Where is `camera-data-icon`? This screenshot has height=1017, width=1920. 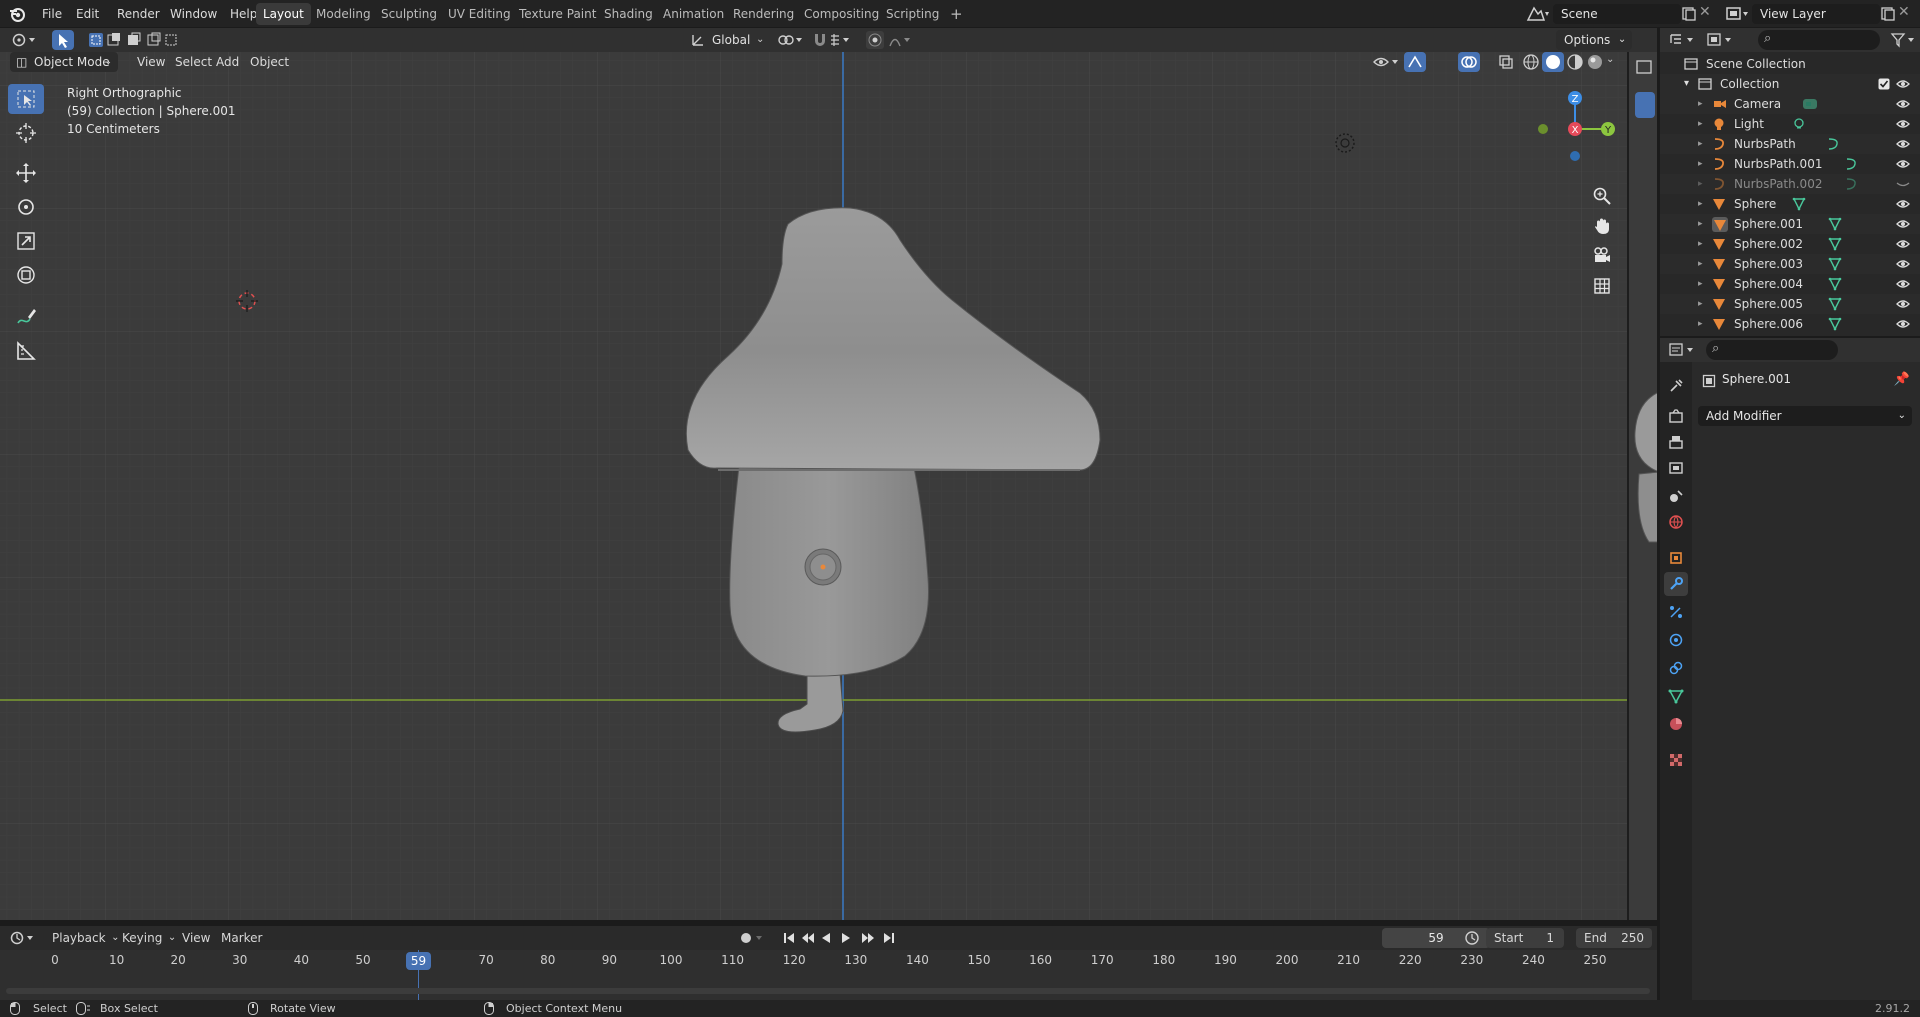
camera-data-icon is located at coordinates (1810, 104).